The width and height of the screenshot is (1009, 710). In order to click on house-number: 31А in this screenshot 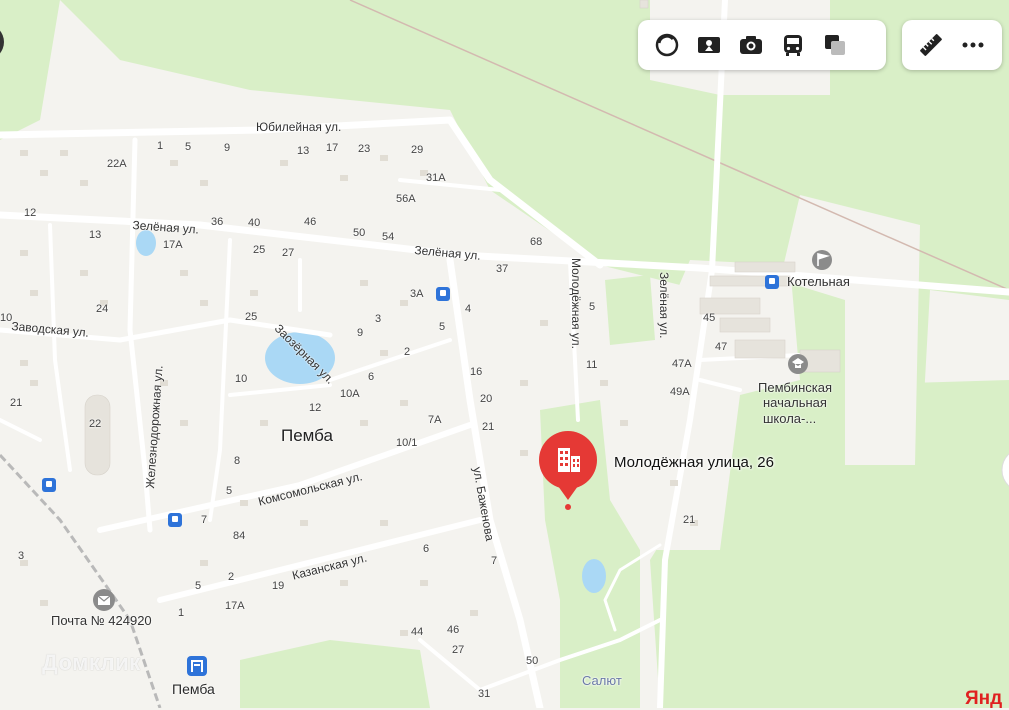, I will do `click(436, 178)`.